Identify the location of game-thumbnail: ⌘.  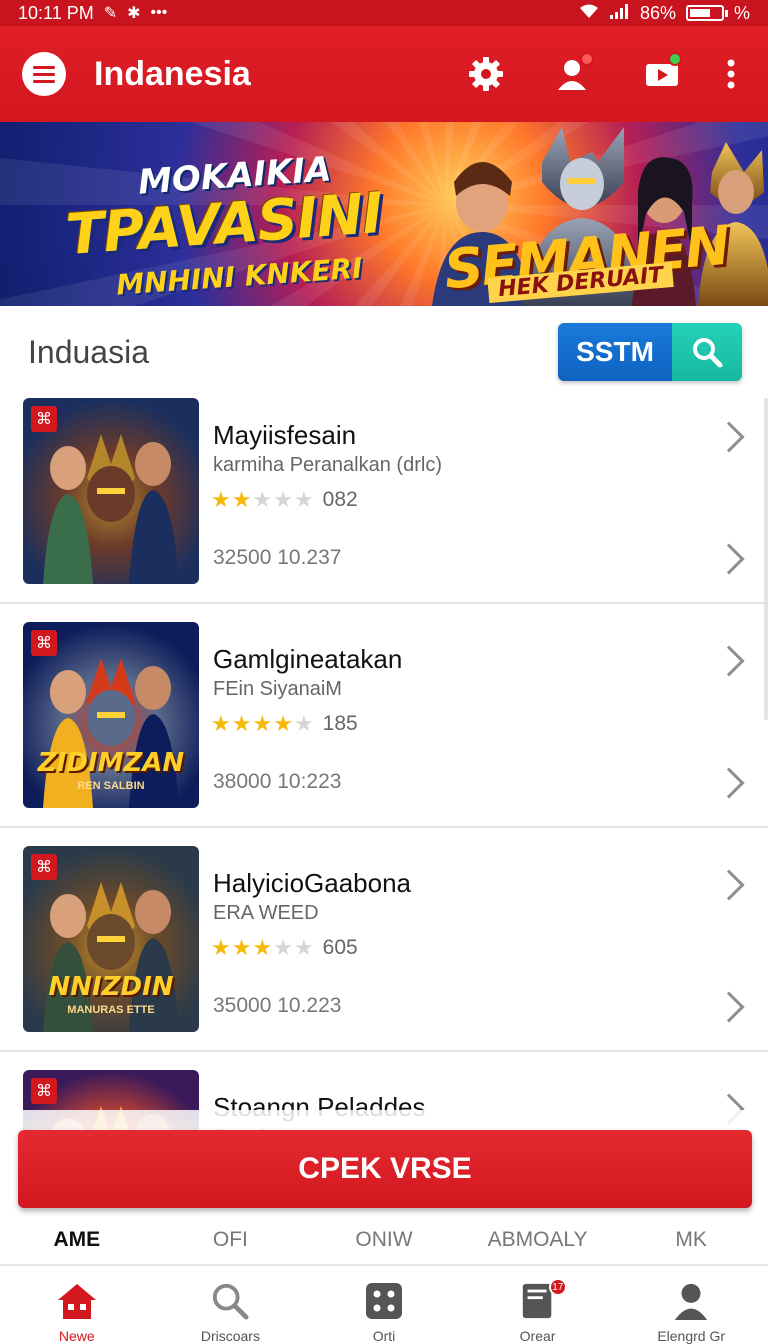
(111, 491).